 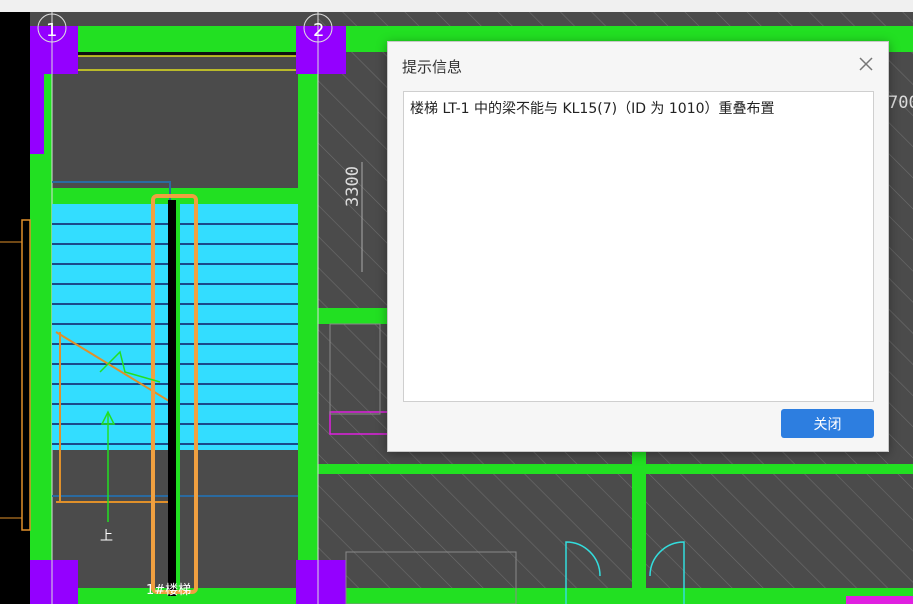 I want to click on close-button: 关闭, so click(x=827, y=423).